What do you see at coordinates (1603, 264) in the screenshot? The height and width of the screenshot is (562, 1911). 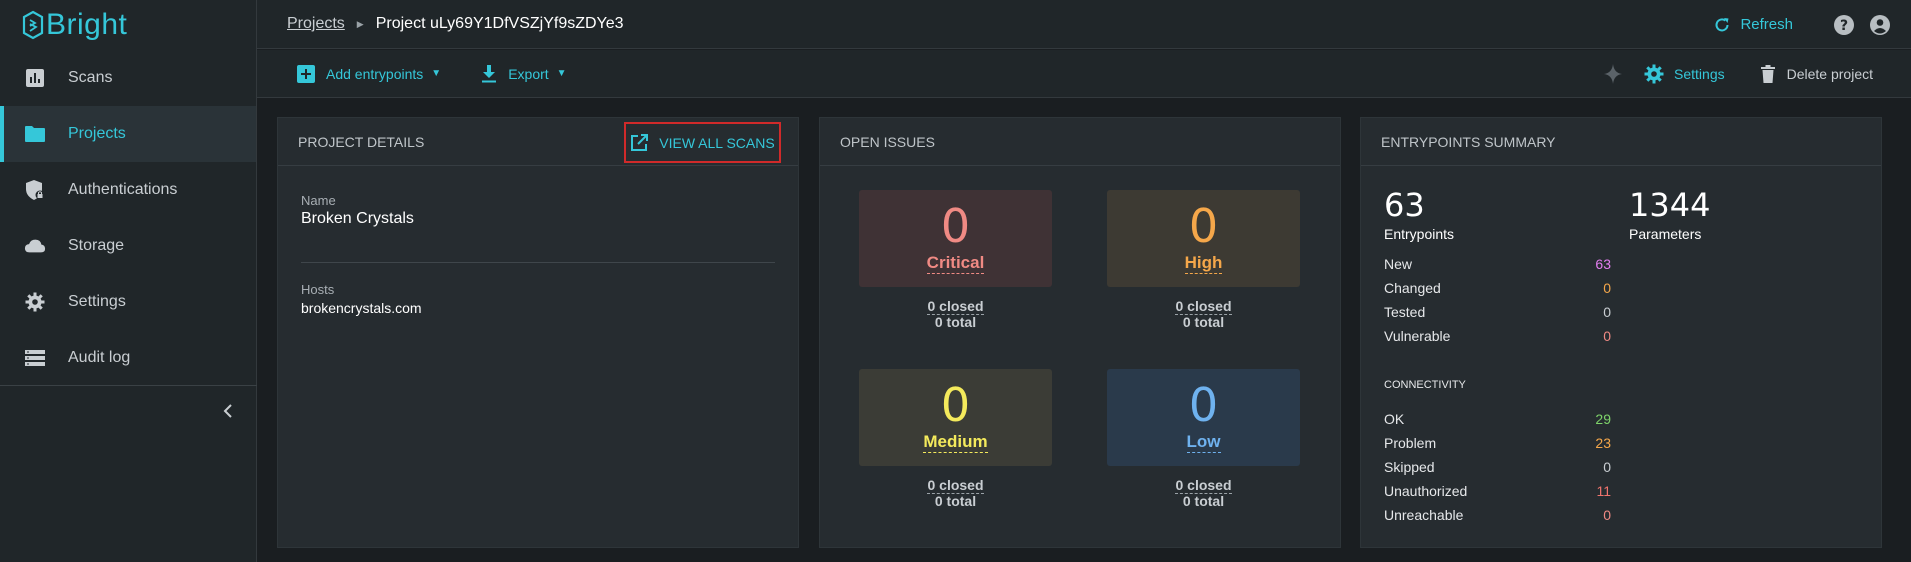 I see `status-row-value: 63` at bounding box center [1603, 264].